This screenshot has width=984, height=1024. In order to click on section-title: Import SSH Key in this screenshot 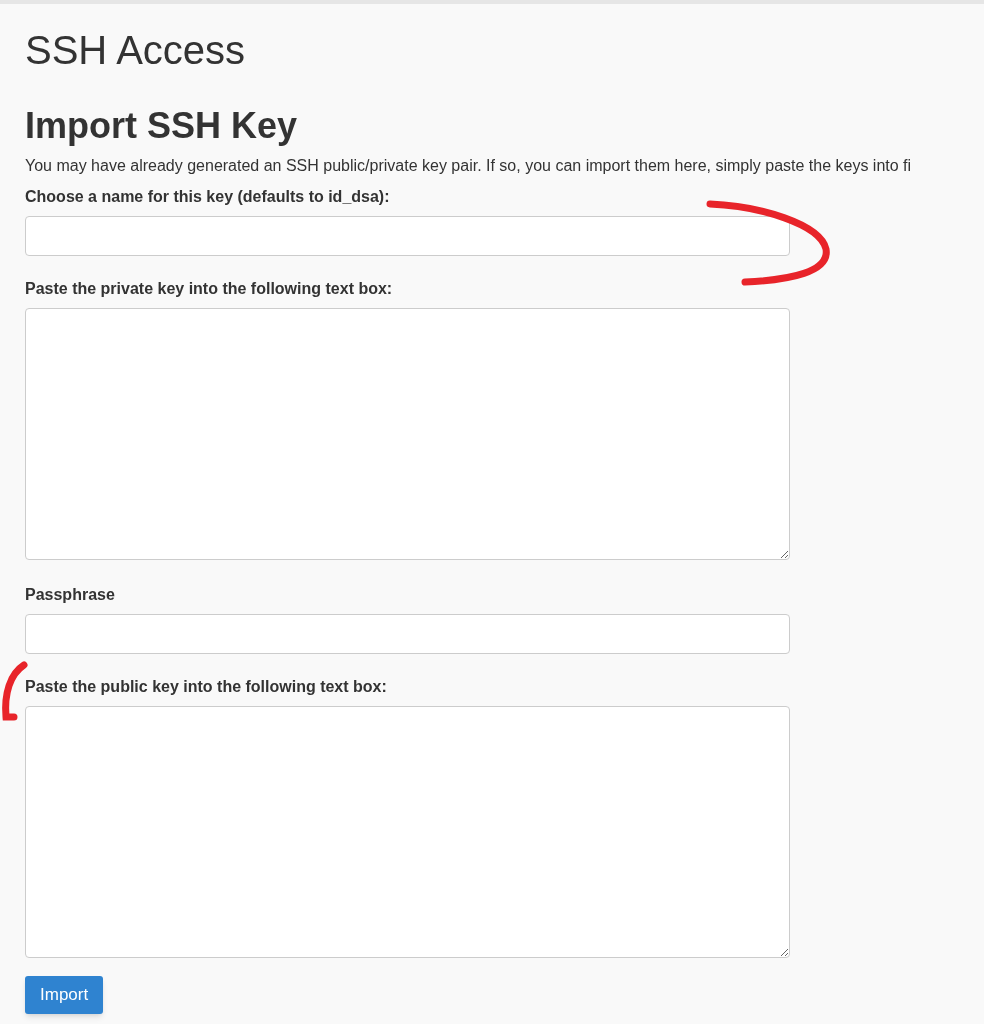, I will do `click(161, 126)`.